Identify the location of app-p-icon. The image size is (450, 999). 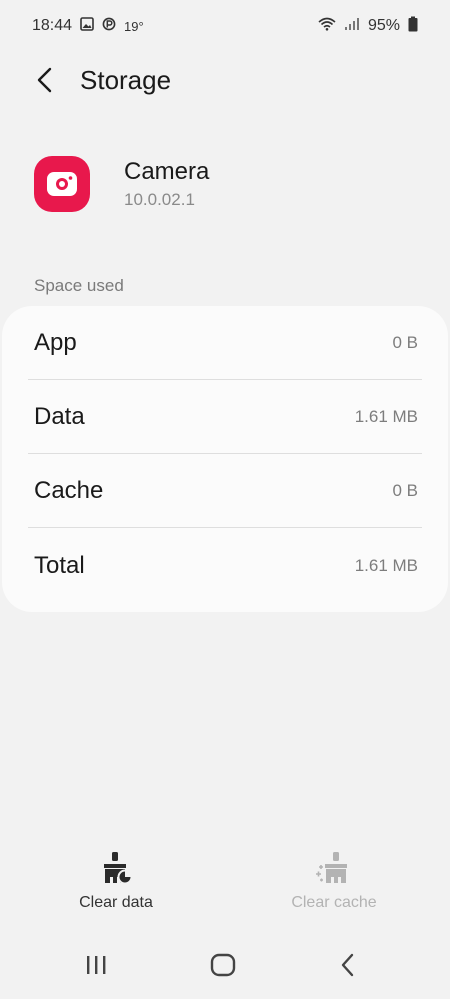
(109, 26).